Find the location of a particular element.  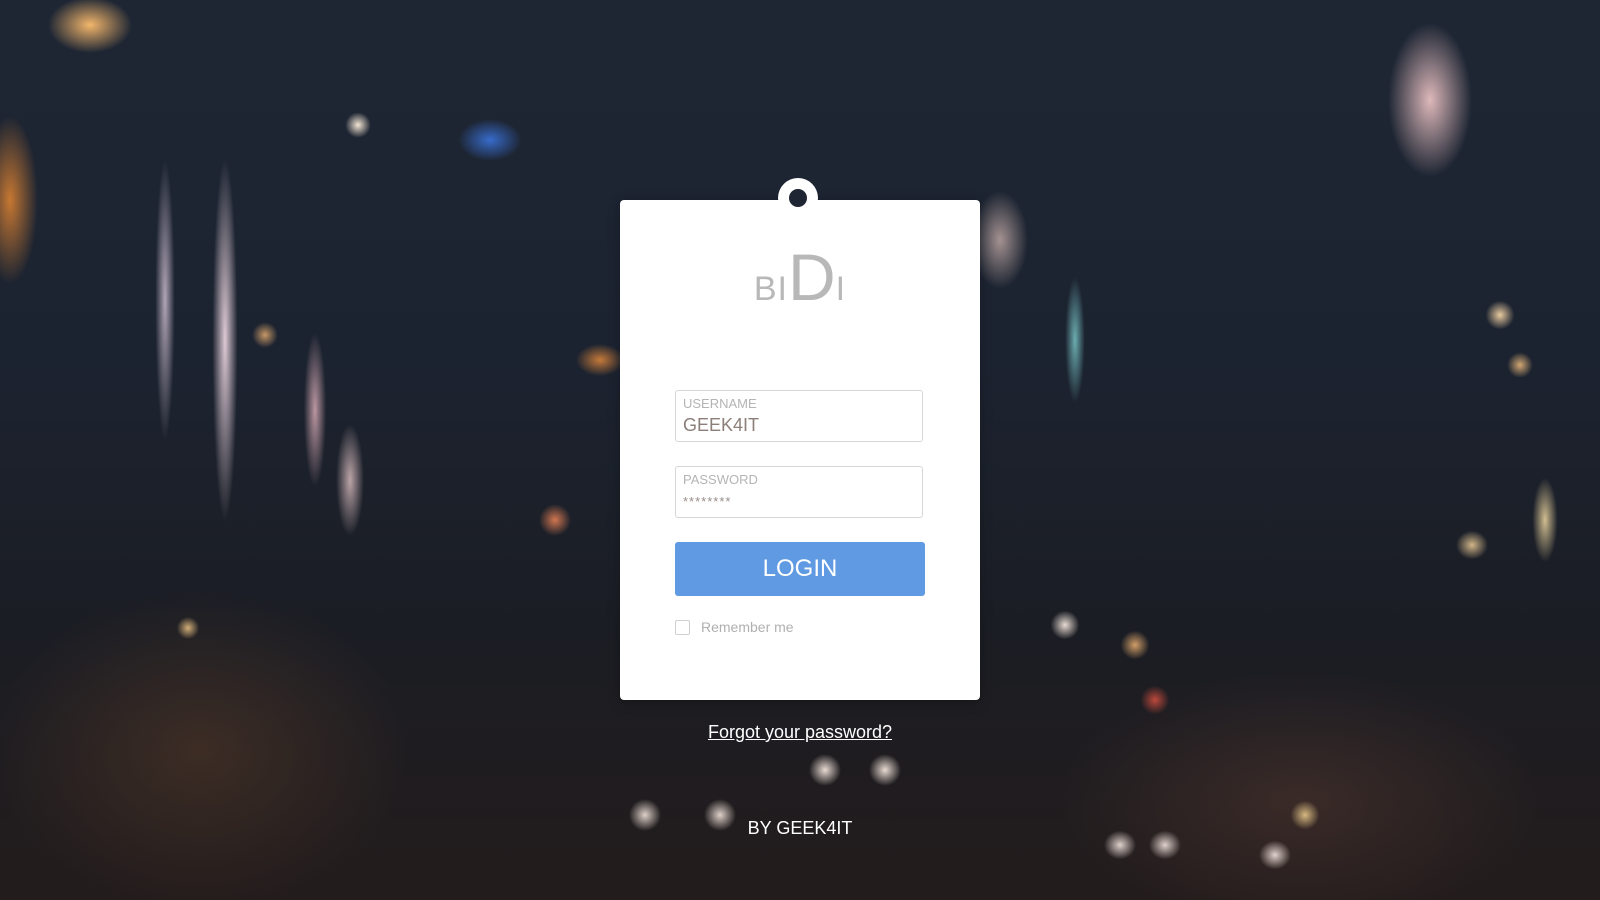

username-label: USERNAME is located at coordinates (720, 403).